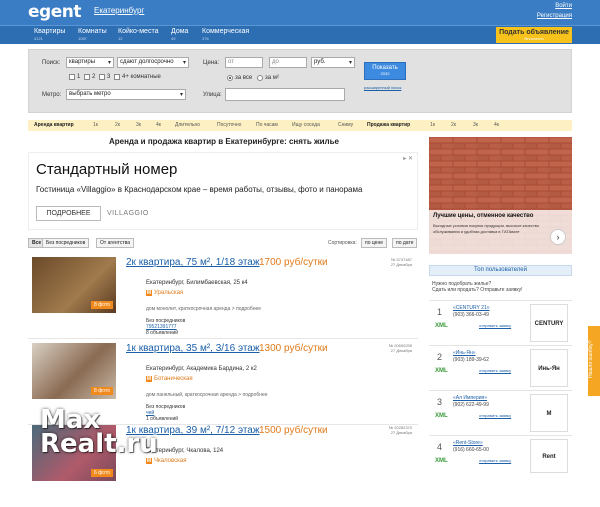  What do you see at coordinates (117, 77) in the screenshot?
I see `room-4-checkbox` at bounding box center [117, 77].